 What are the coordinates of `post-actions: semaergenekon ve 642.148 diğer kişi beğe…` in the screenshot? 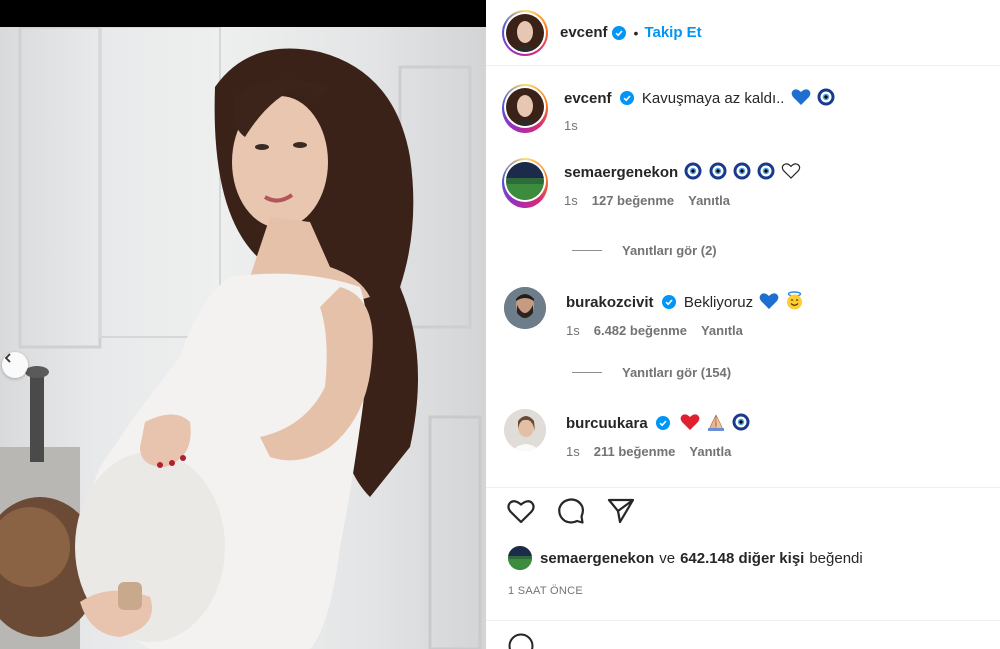 It's located at (743, 568).